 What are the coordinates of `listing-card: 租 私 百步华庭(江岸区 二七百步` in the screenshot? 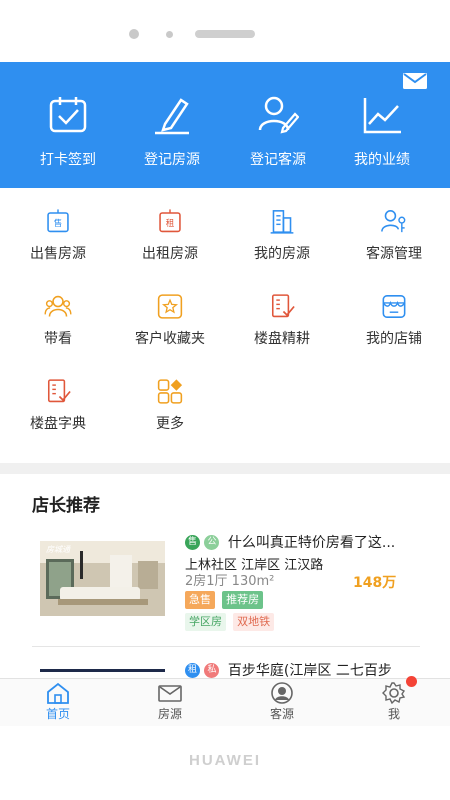 It's located at (226, 669).